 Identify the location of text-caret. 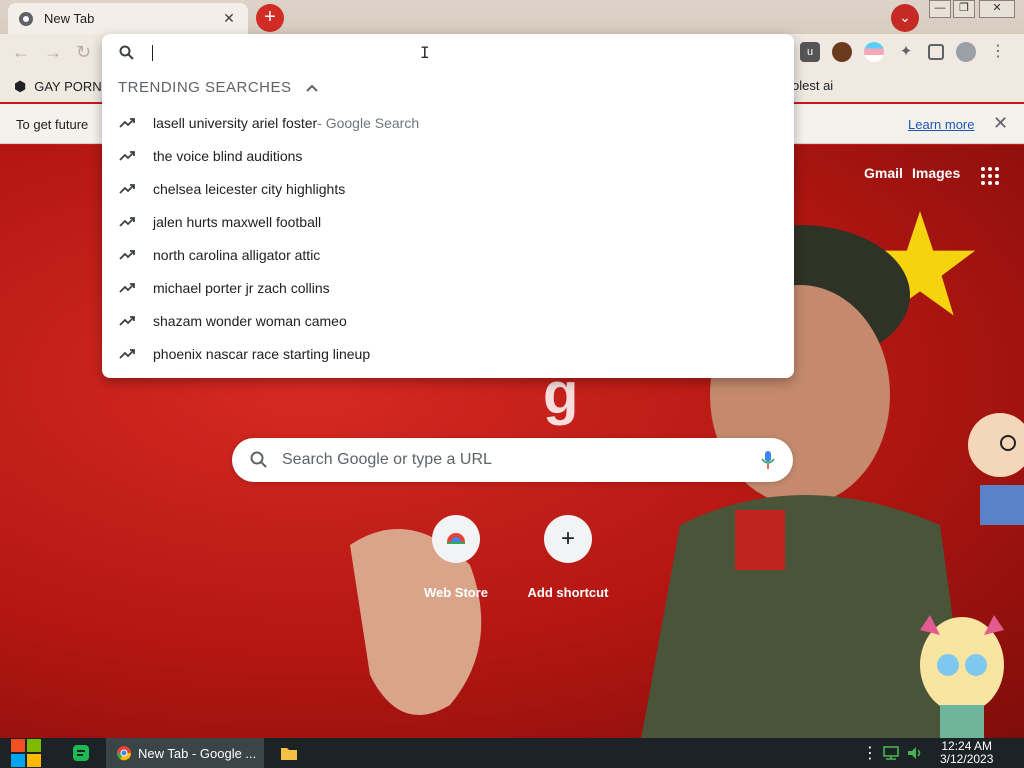
(152, 53).